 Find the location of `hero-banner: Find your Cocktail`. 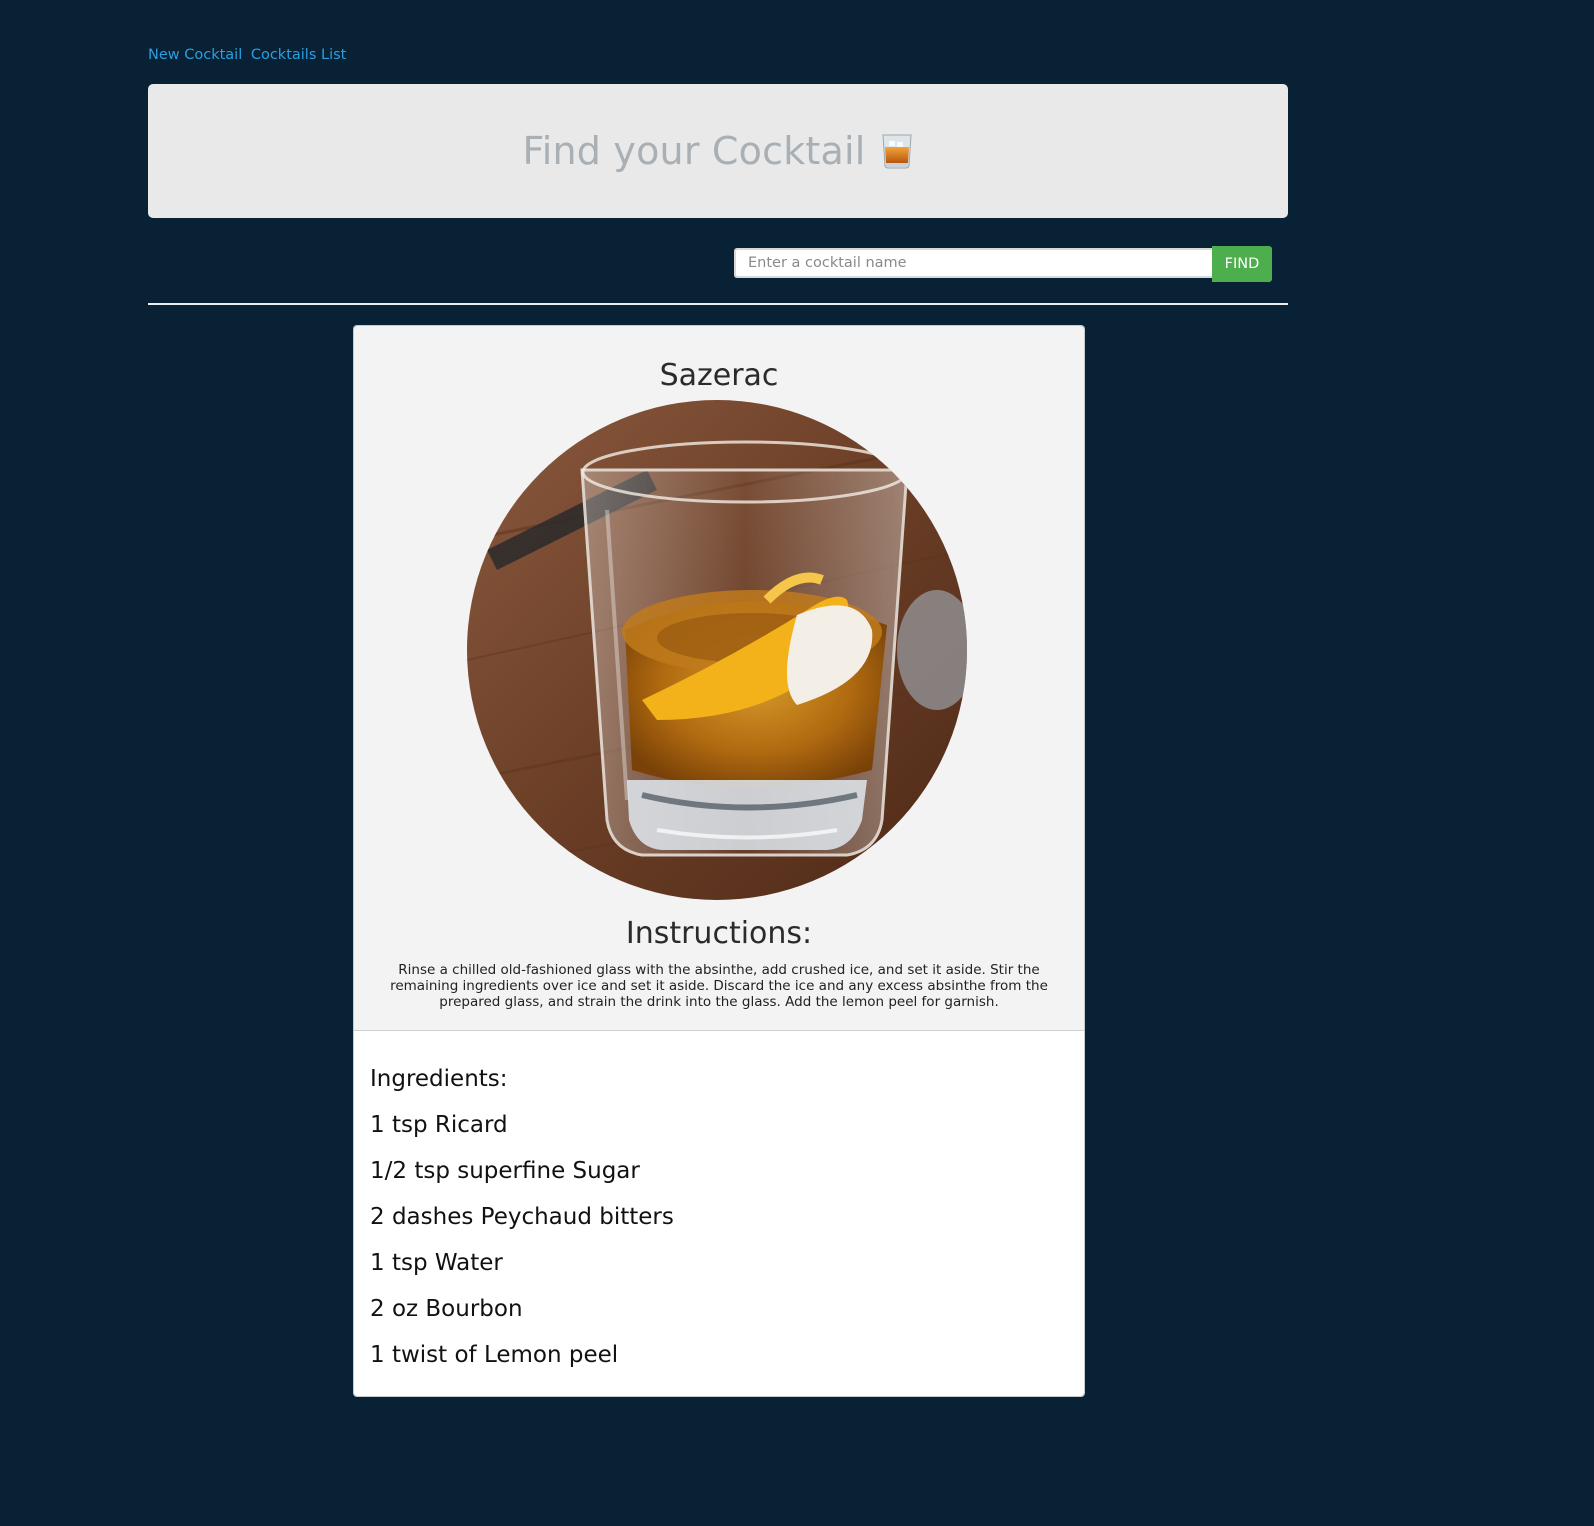

hero-banner: Find your Cocktail is located at coordinates (718, 151).